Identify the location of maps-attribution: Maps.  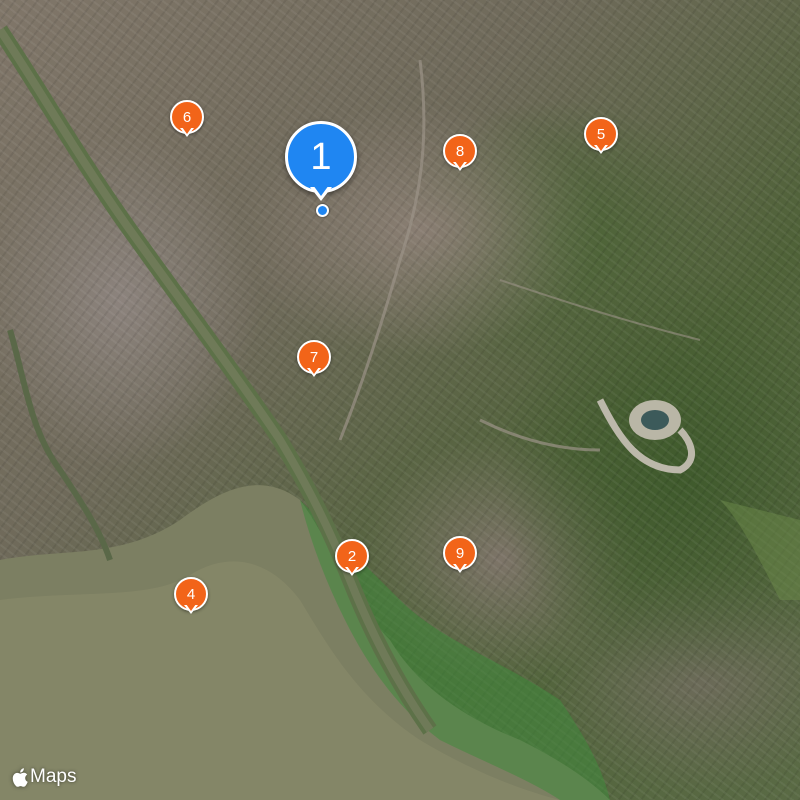
(44, 777).